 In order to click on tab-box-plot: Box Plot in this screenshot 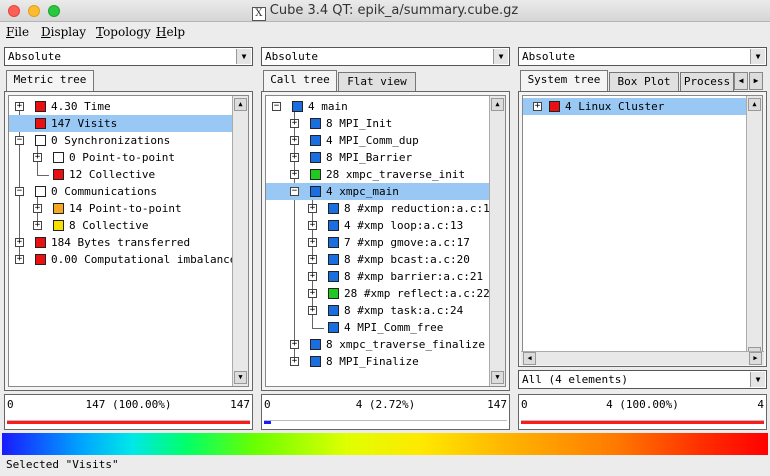, I will do `click(644, 82)`.